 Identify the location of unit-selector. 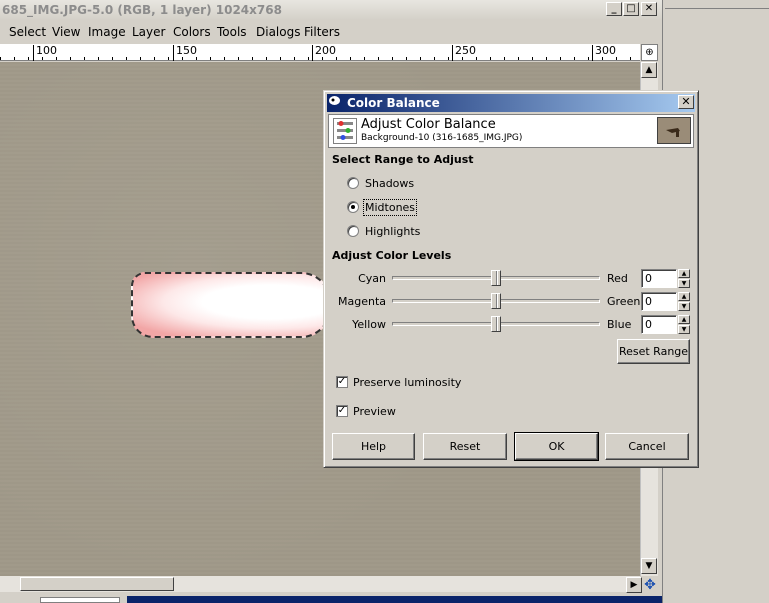
(80, 600).